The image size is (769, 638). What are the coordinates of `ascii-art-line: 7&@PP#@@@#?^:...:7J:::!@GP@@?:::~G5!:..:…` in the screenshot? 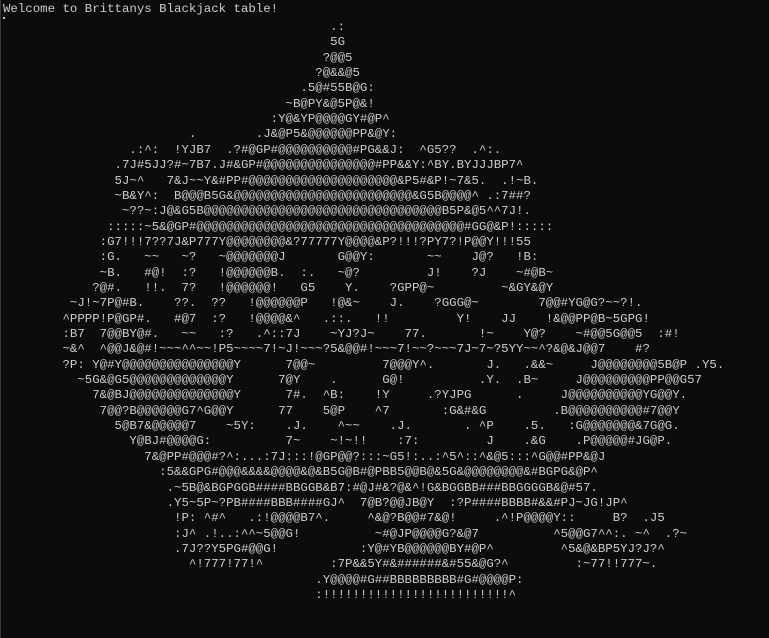 It's located at (304, 456).